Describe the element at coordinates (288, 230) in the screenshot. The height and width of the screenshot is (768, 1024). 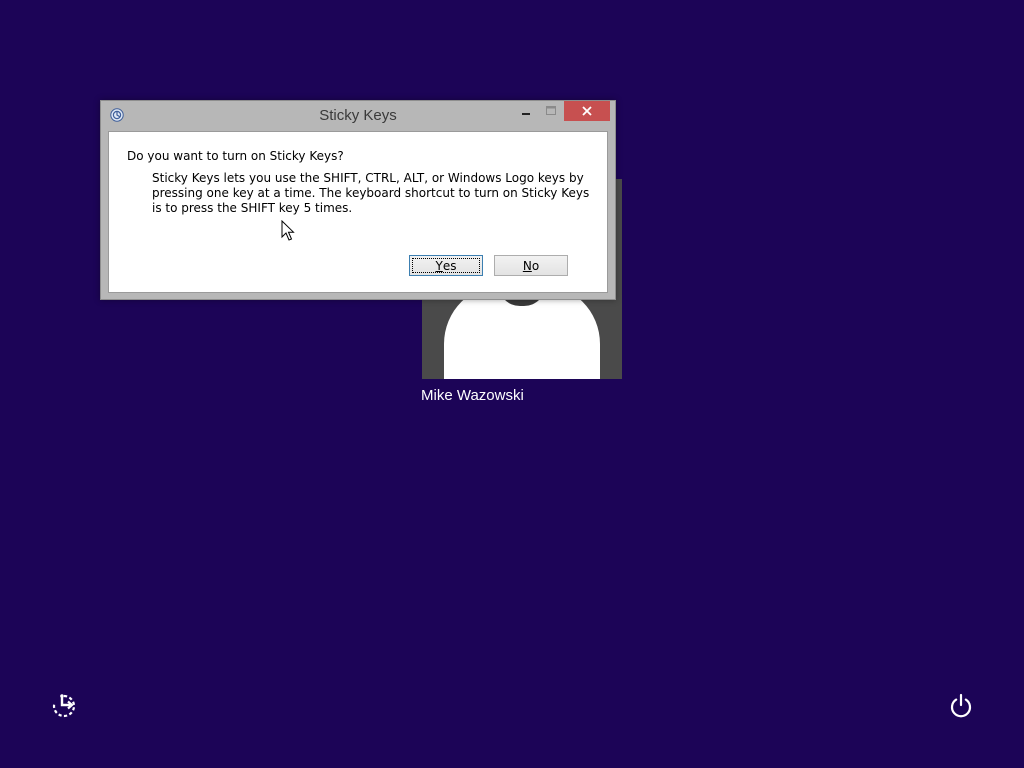
I see `mouse-pointer-icon` at that location.